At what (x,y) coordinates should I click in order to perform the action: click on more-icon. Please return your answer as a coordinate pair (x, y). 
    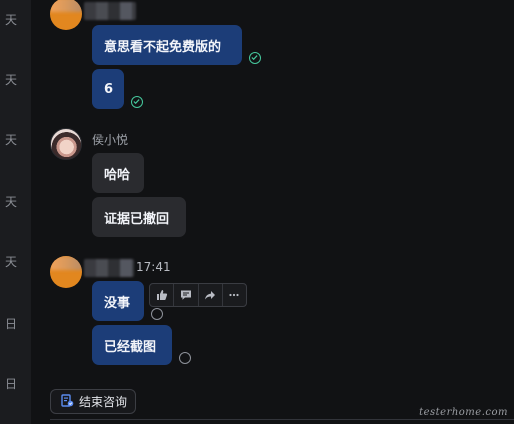
    Looking at the image, I should click on (234, 295).